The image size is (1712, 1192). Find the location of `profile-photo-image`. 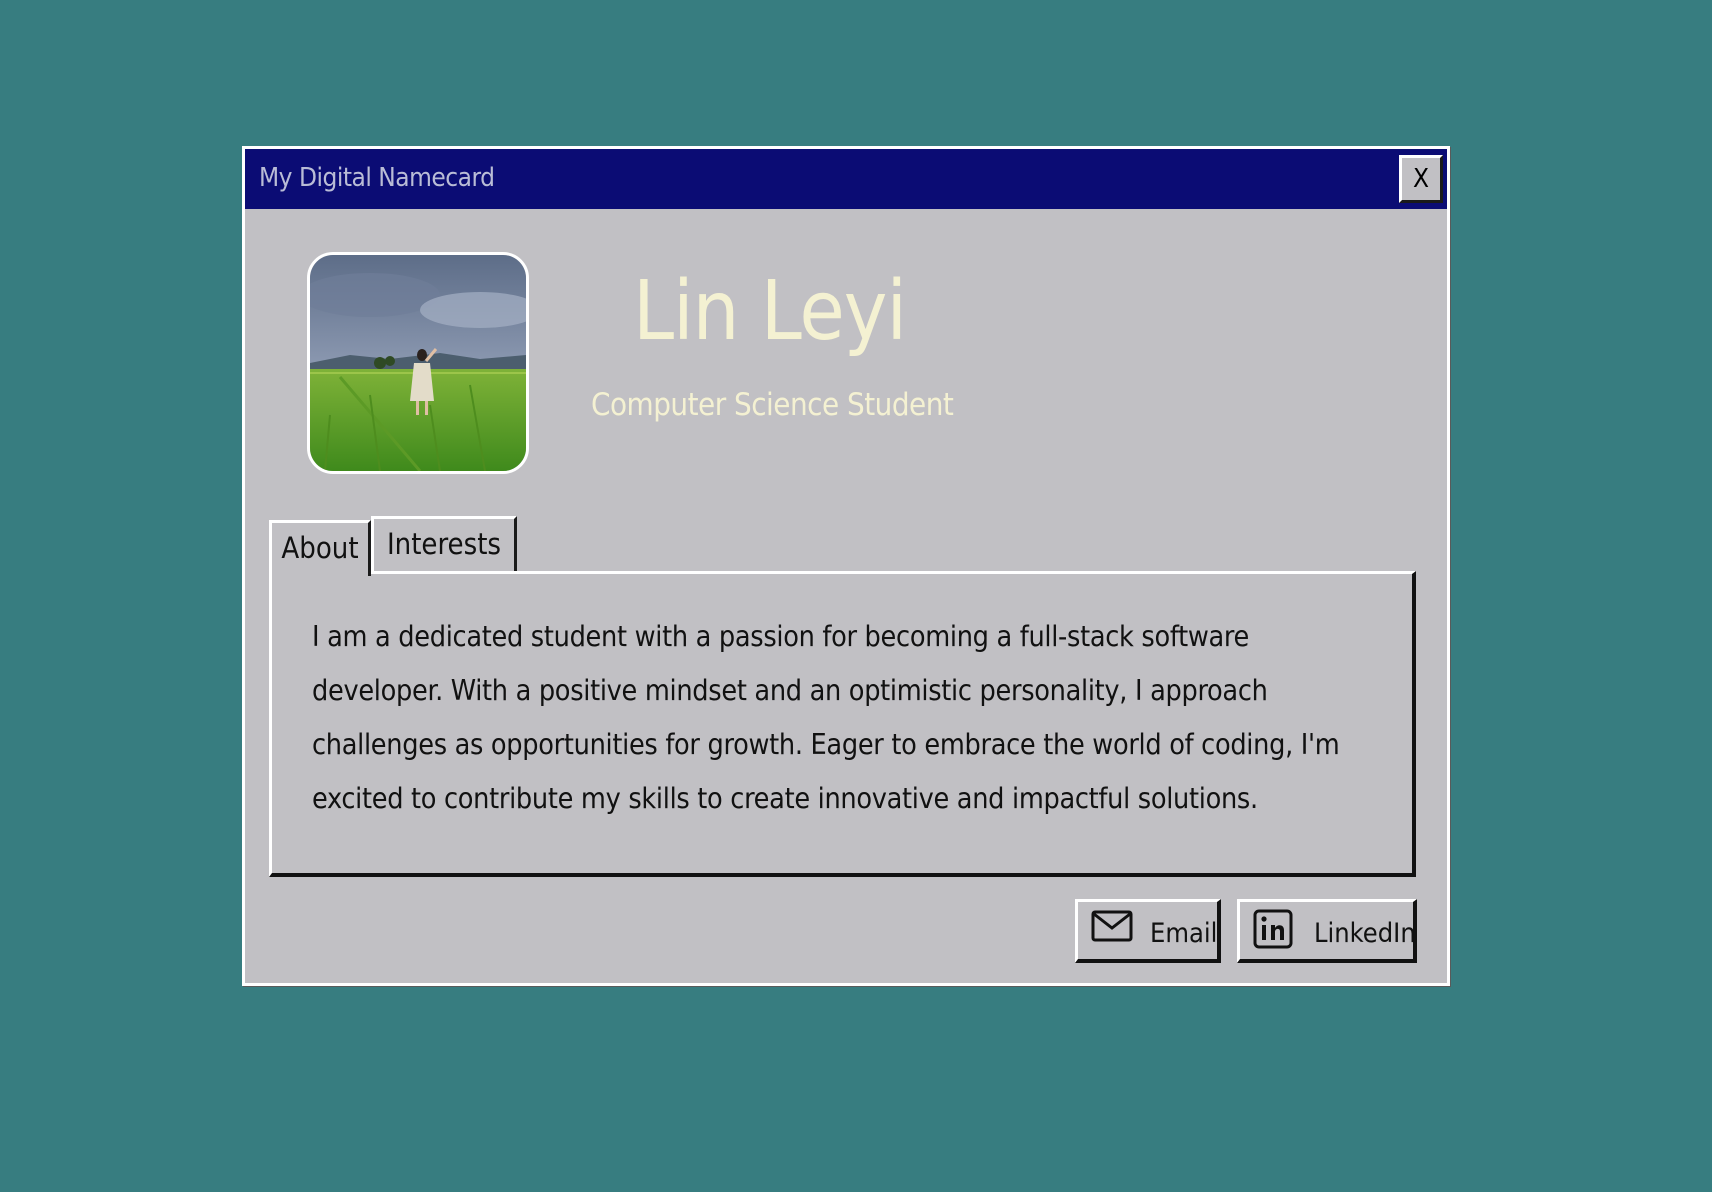

profile-photo-image is located at coordinates (418, 363).